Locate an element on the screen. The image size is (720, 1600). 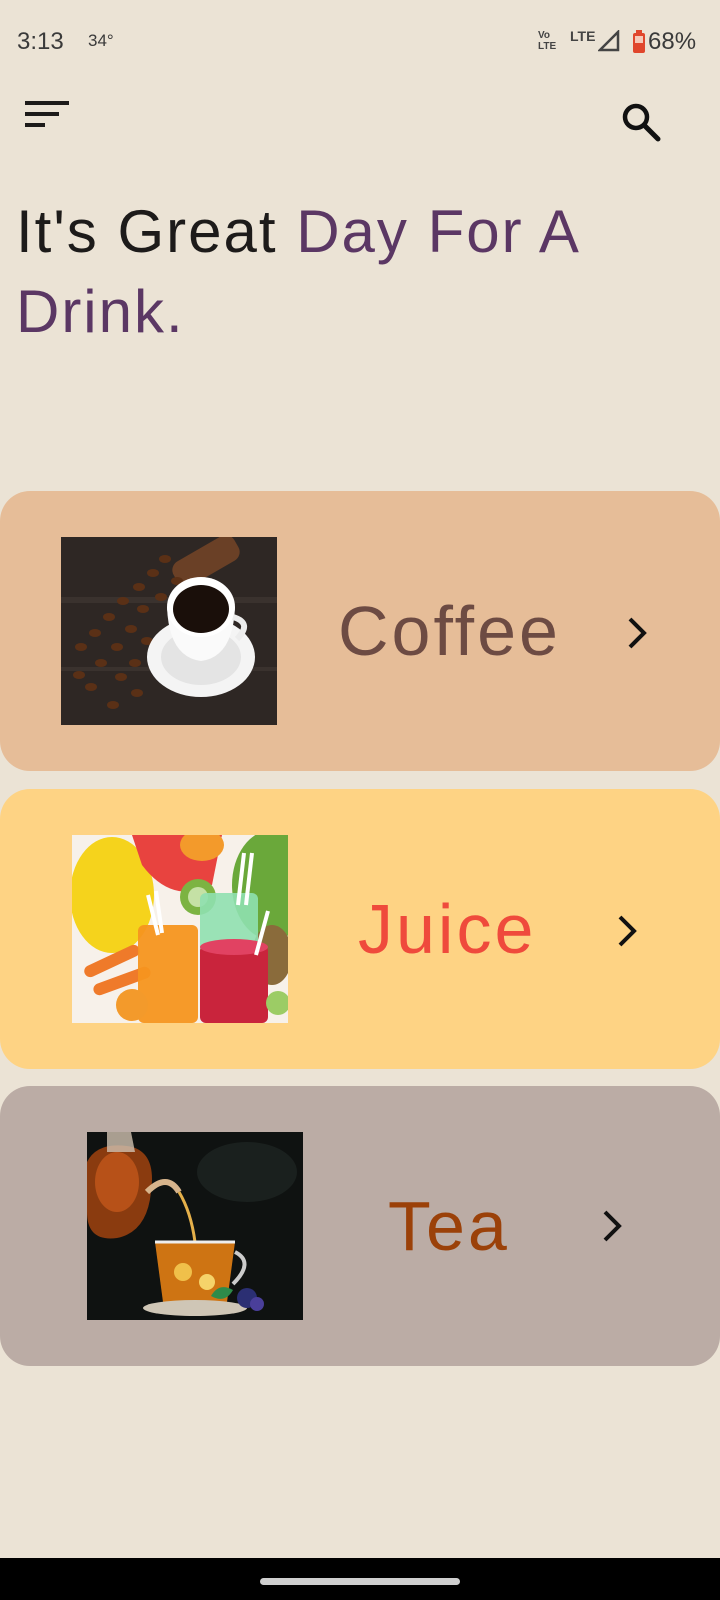
status-temperature: 34° is located at coordinates (101, 40).